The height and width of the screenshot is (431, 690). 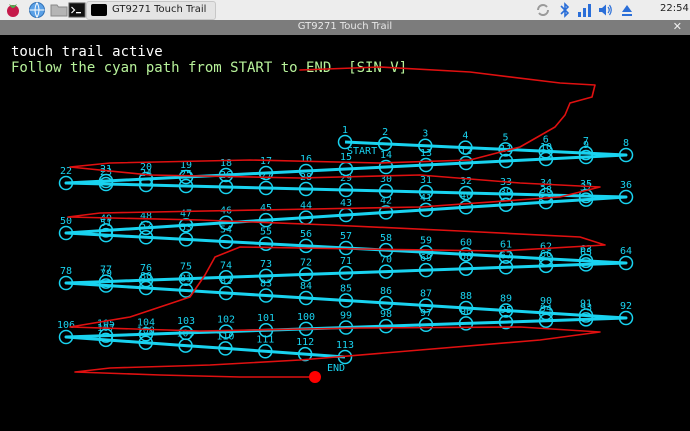 I want to click on waypoint-number: 74, so click(x=226, y=265).